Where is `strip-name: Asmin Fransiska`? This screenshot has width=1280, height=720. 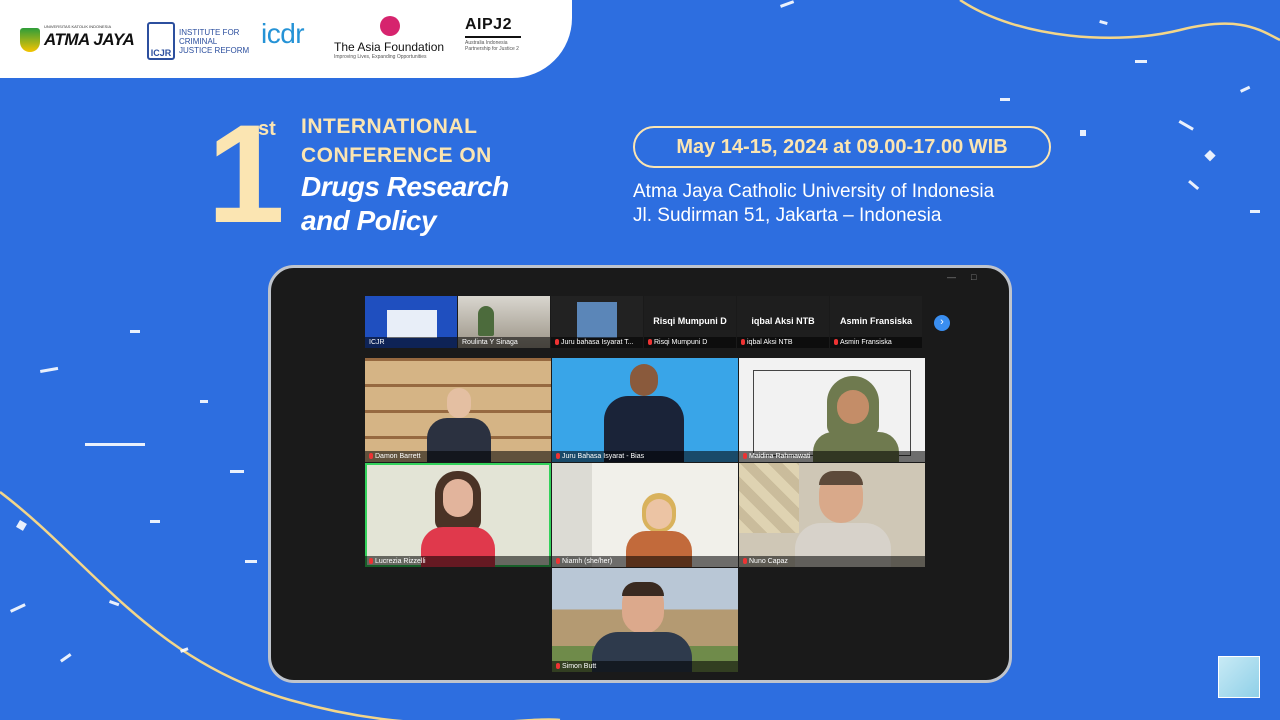
strip-name: Asmin Fransiska is located at coordinates (876, 321).